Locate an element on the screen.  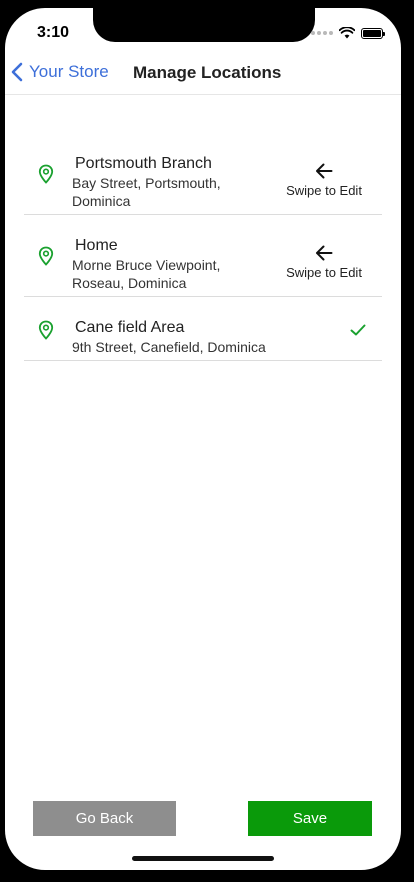
status-indicators is located at coordinates (348, 33).